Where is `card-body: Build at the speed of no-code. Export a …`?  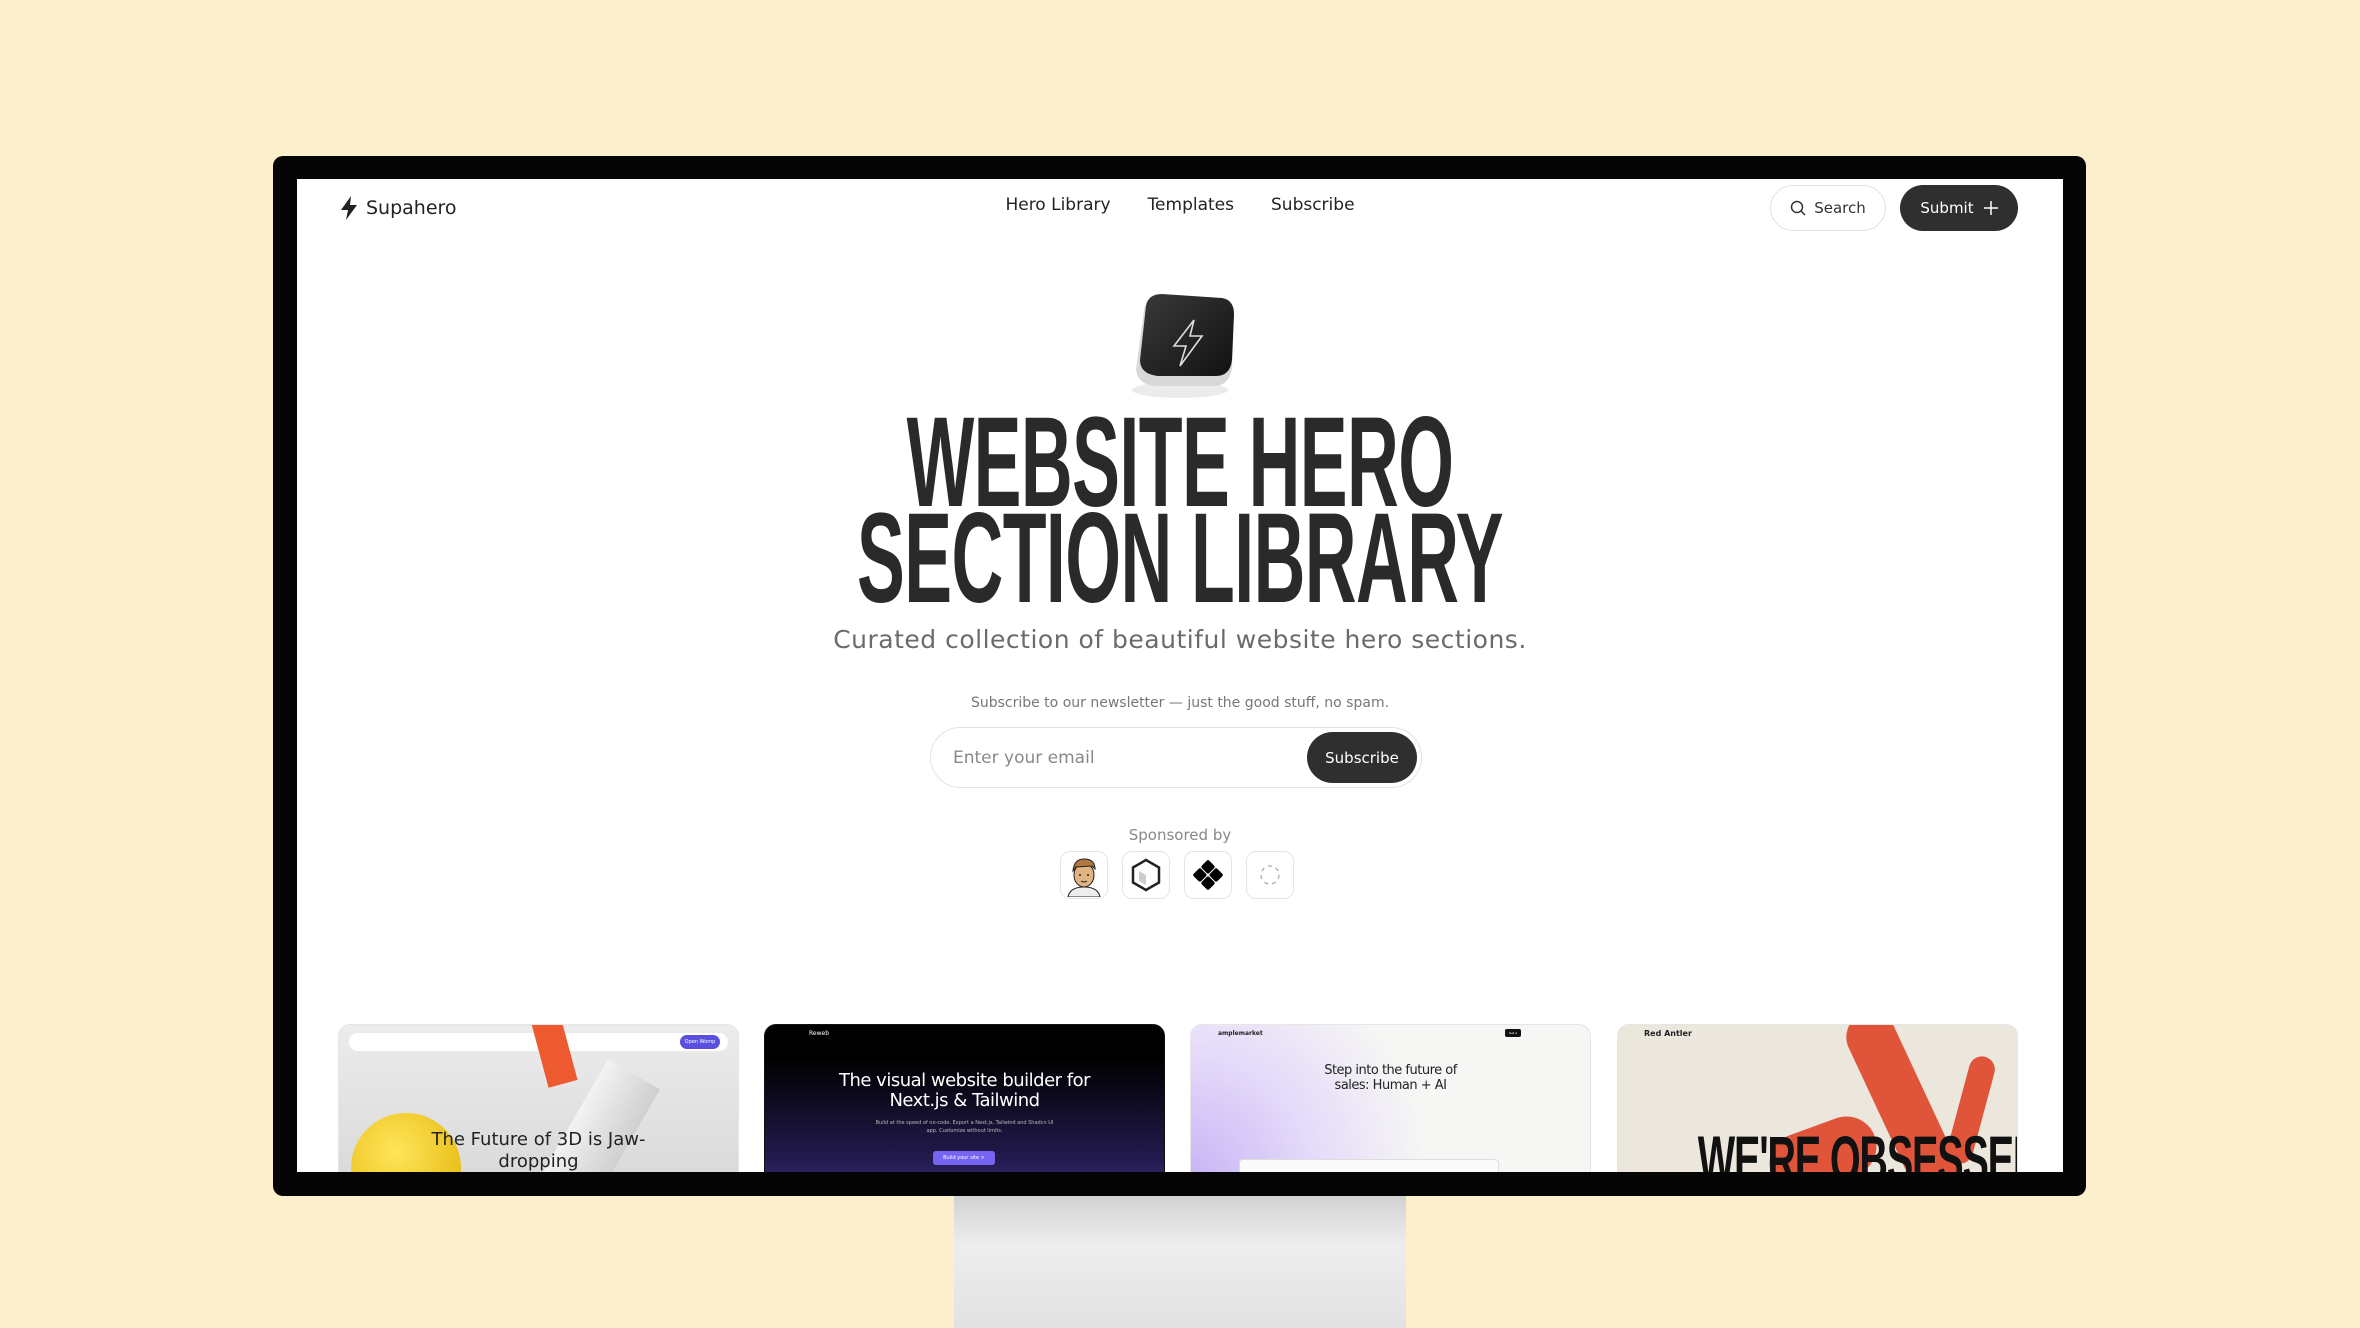
card-body: Build at the speed of no-code. Export a … is located at coordinates (964, 1127).